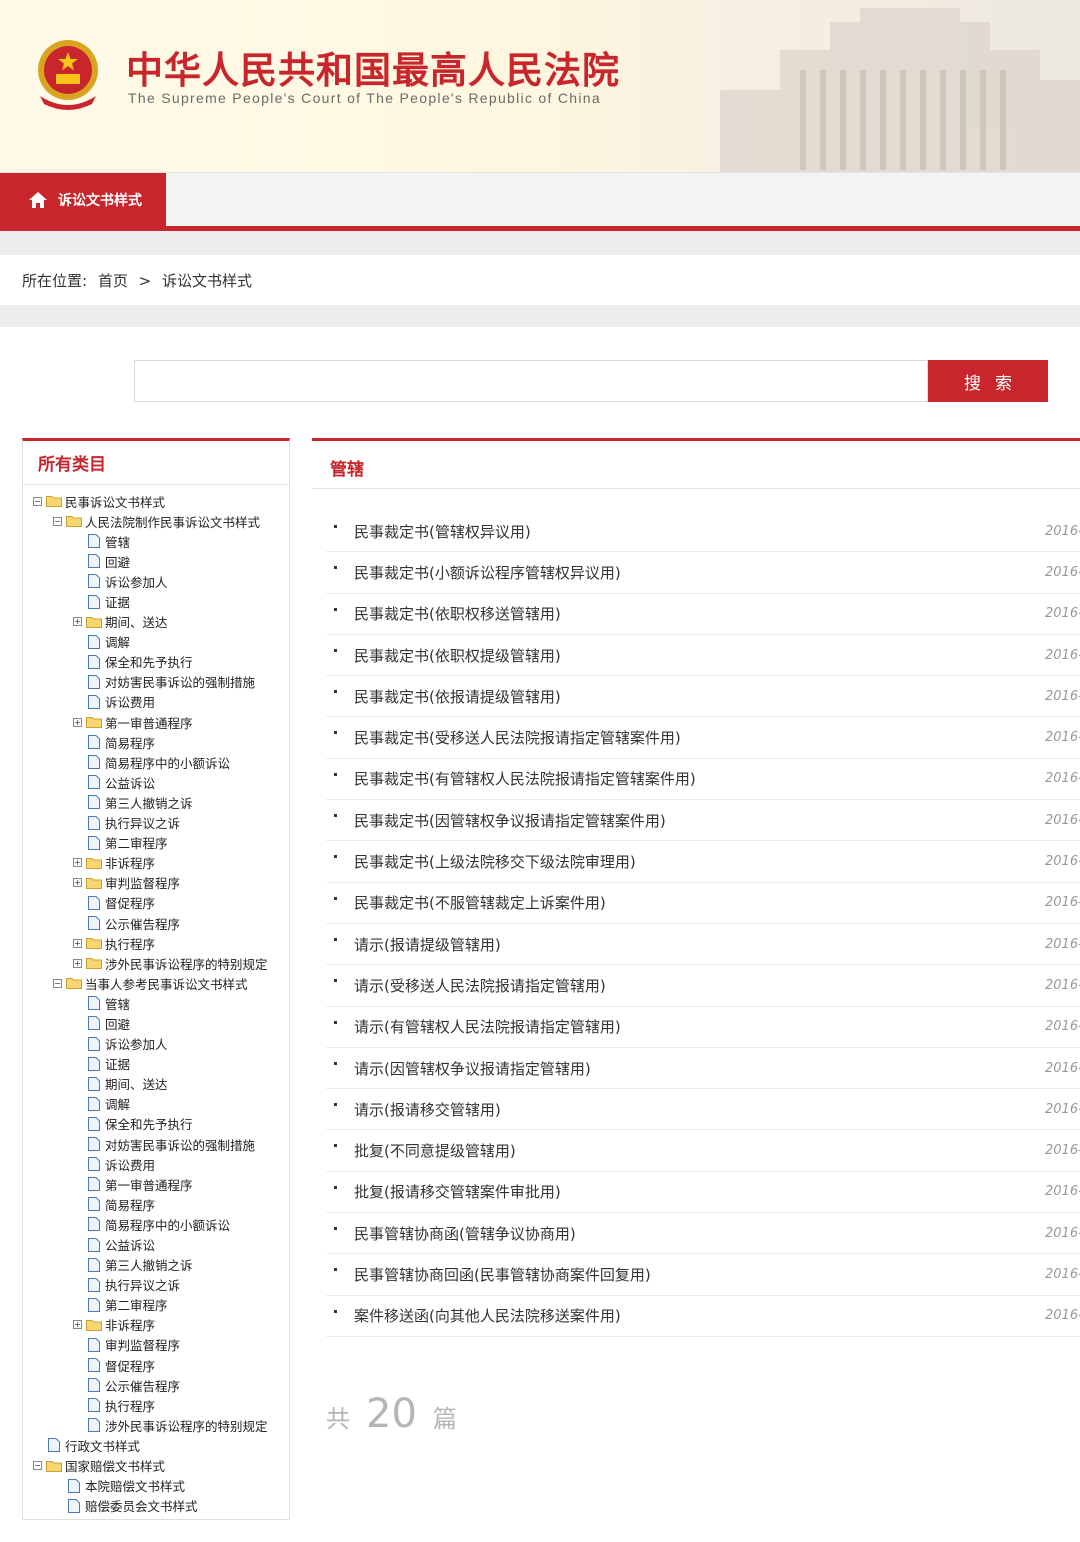 The height and width of the screenshot is (1542, 1080). What do you see at coordinates (487, 1315) in the screenshot?
I see `document-title-link: 案件移送函(向其他人民法院移送案件用)` at bounding box center [487, 1315].